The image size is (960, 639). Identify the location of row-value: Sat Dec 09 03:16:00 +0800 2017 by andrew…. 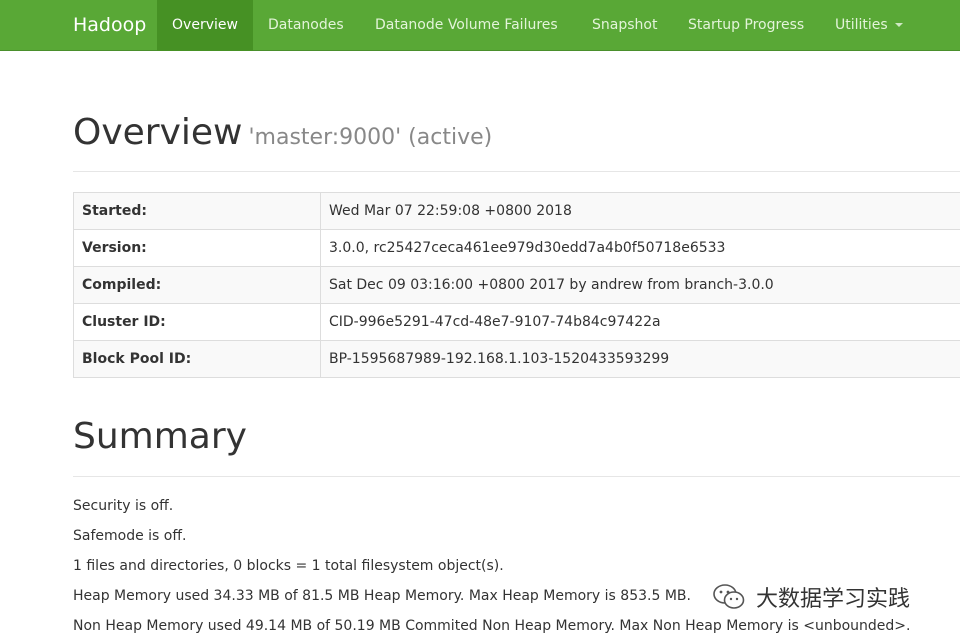
(640, 285).